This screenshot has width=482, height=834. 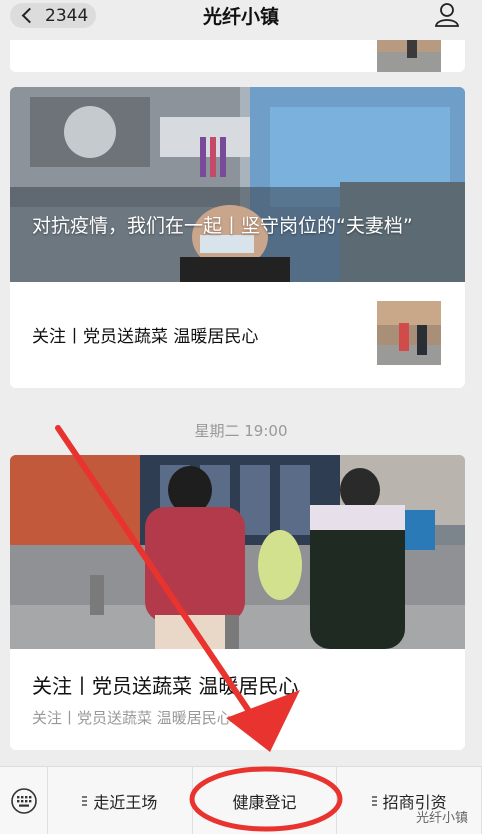 I want to click on message-timestamp: 星期二 19:00, so click(x=241, y=431).